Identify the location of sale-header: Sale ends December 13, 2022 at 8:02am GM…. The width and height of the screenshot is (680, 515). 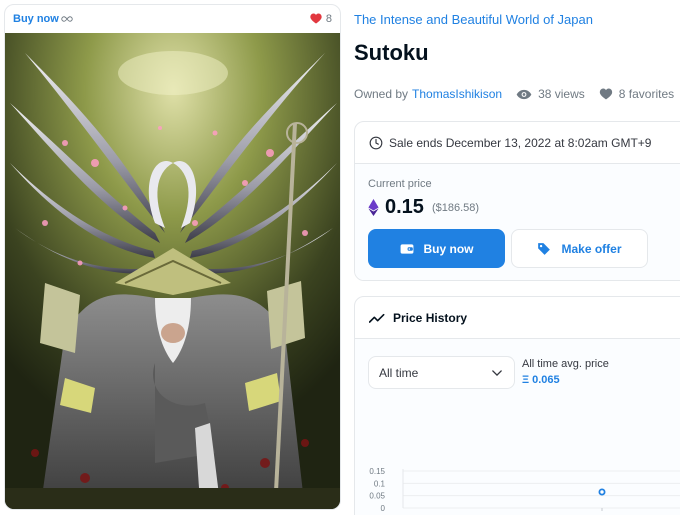
(517, 143).